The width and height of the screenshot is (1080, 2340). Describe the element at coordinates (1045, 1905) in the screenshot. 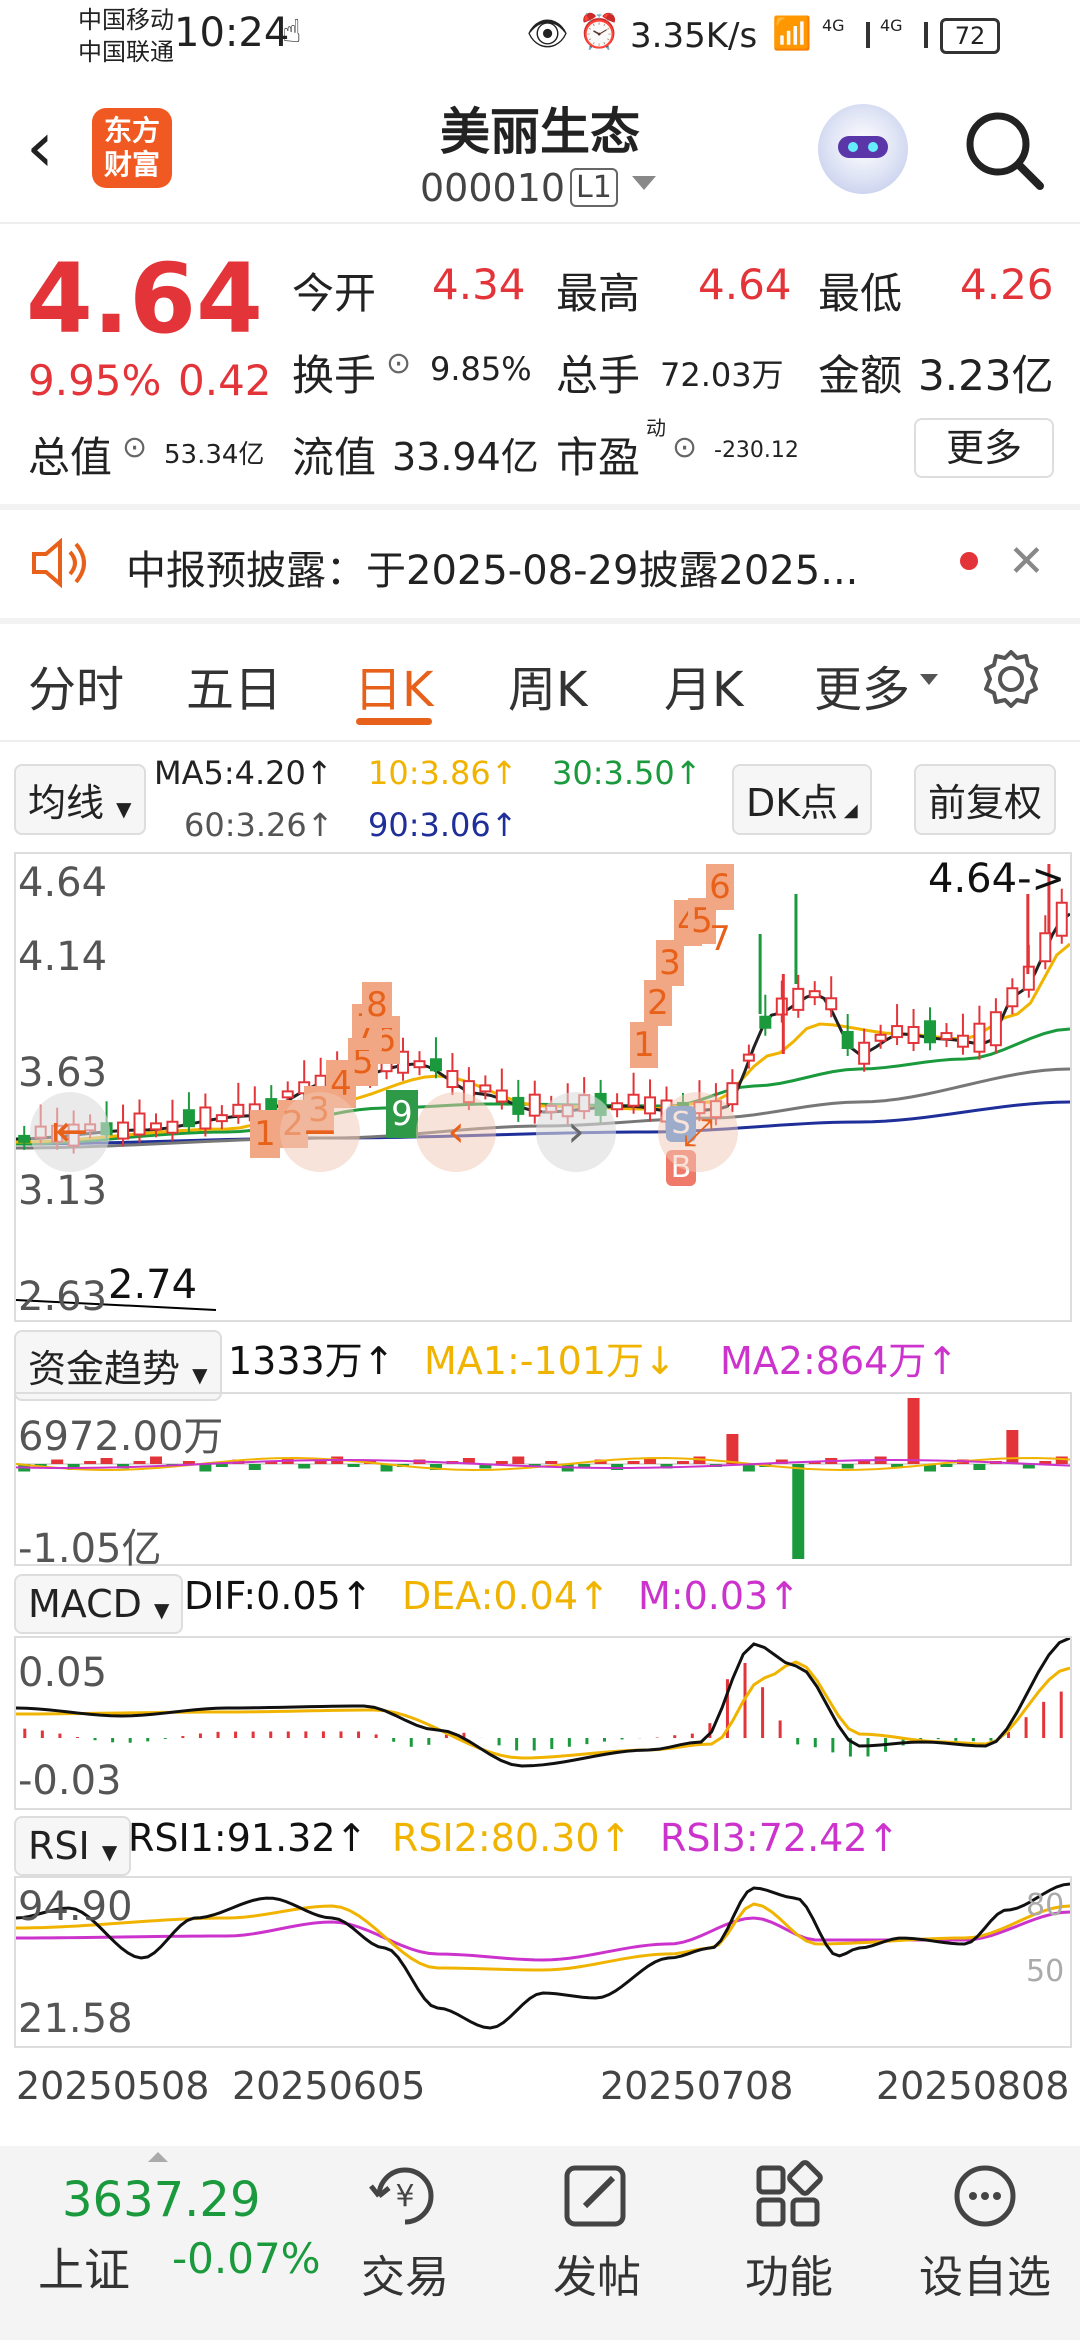

I see `rsi-ref-80: 80` at that location.